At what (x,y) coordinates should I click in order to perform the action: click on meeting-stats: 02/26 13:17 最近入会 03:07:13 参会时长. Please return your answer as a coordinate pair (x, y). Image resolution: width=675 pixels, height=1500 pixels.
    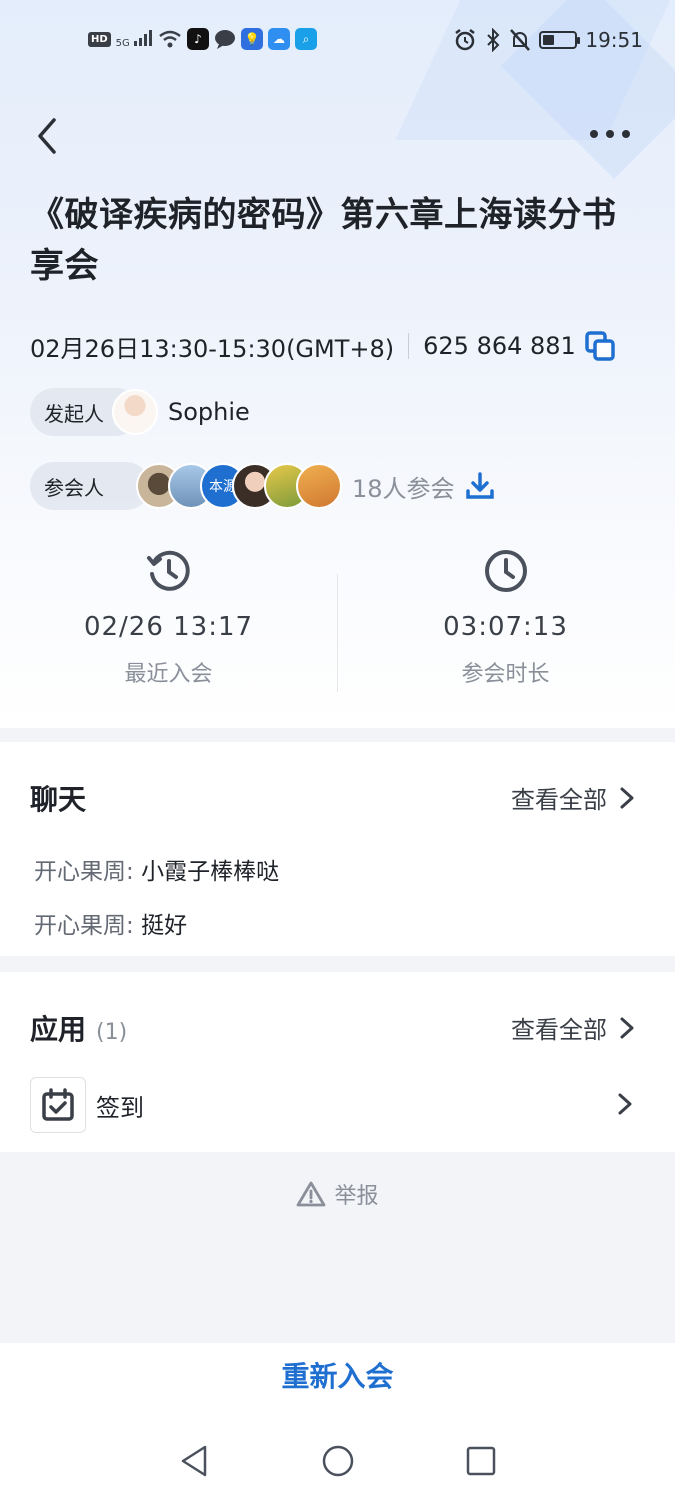
    Looking at the image, I should click on (337, 623).